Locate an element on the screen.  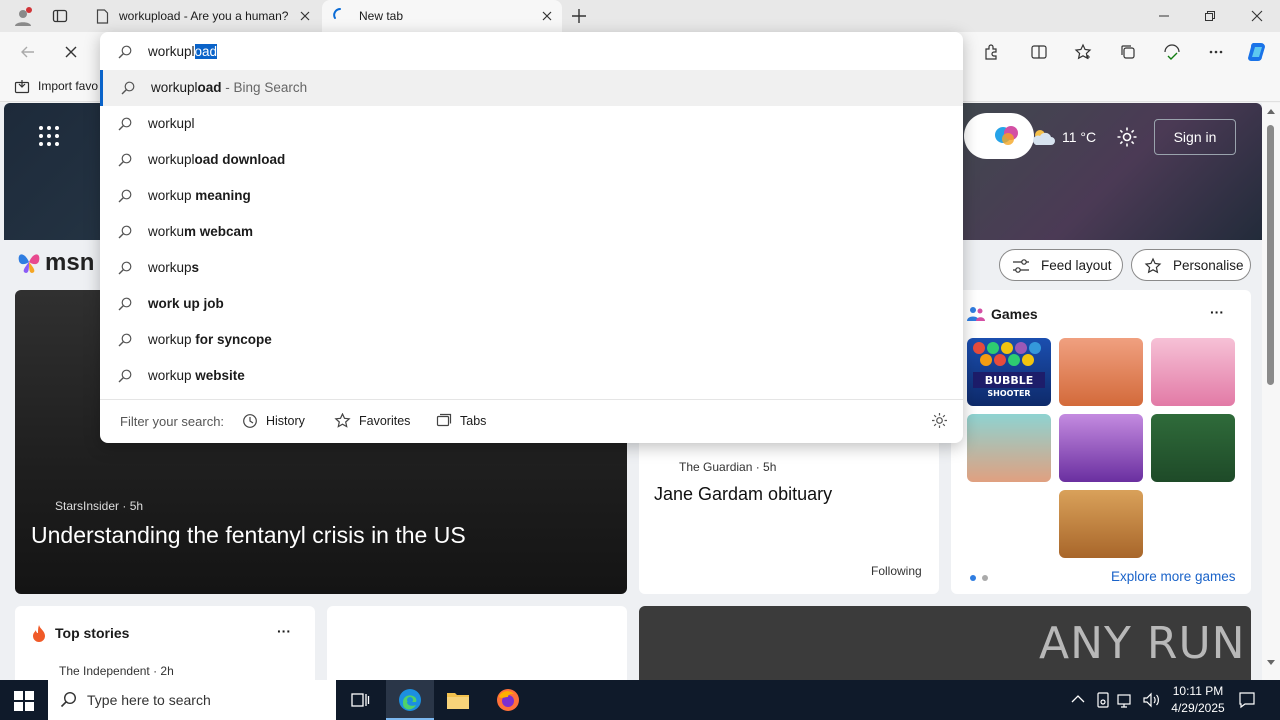
stop-loading-icon is located at coordinates (71, 52).